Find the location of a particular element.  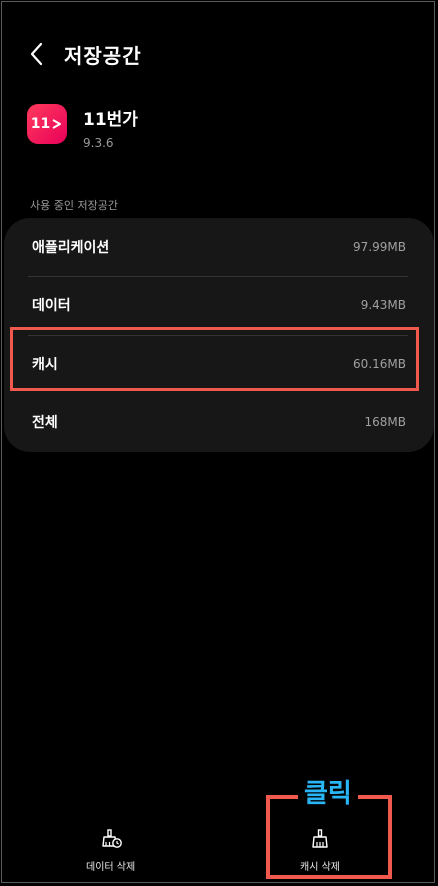

storage-value: 97.99MB is located at coordinates (379, 247).